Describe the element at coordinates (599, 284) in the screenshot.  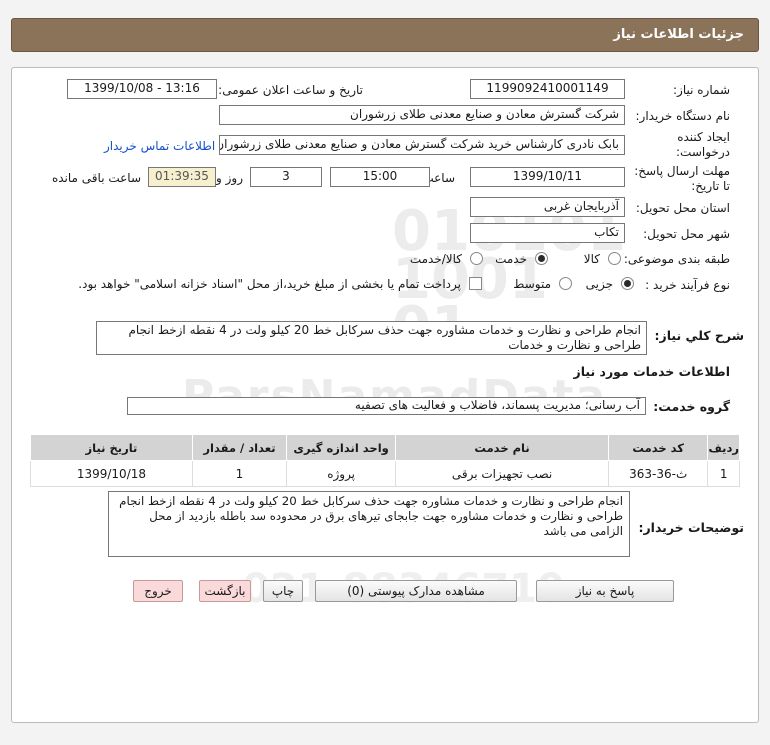
I see `process-option-minor: جزیی` at that location.